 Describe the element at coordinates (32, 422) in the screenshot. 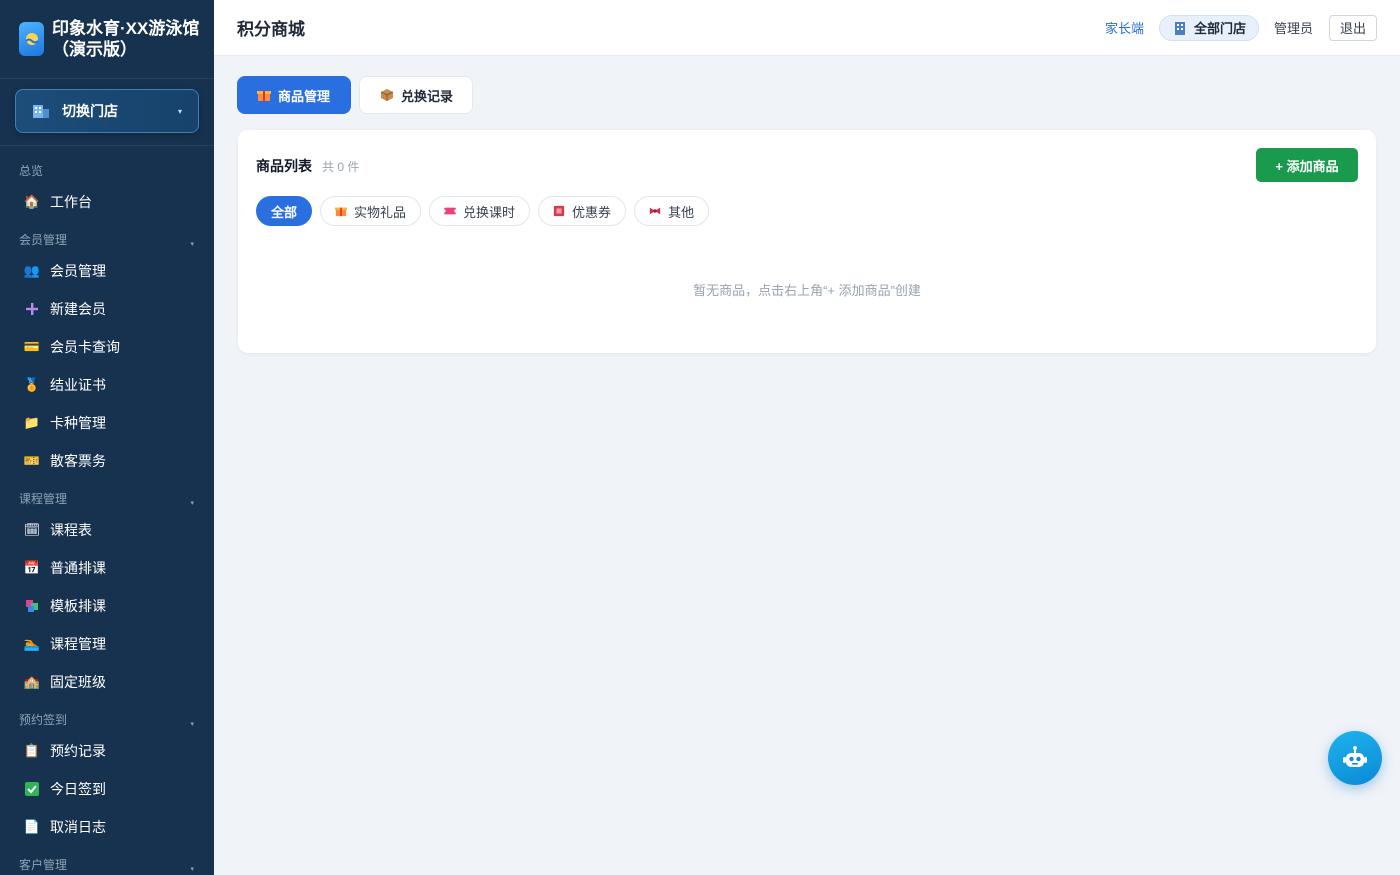

I see `folder-icon: 📁` at that location.